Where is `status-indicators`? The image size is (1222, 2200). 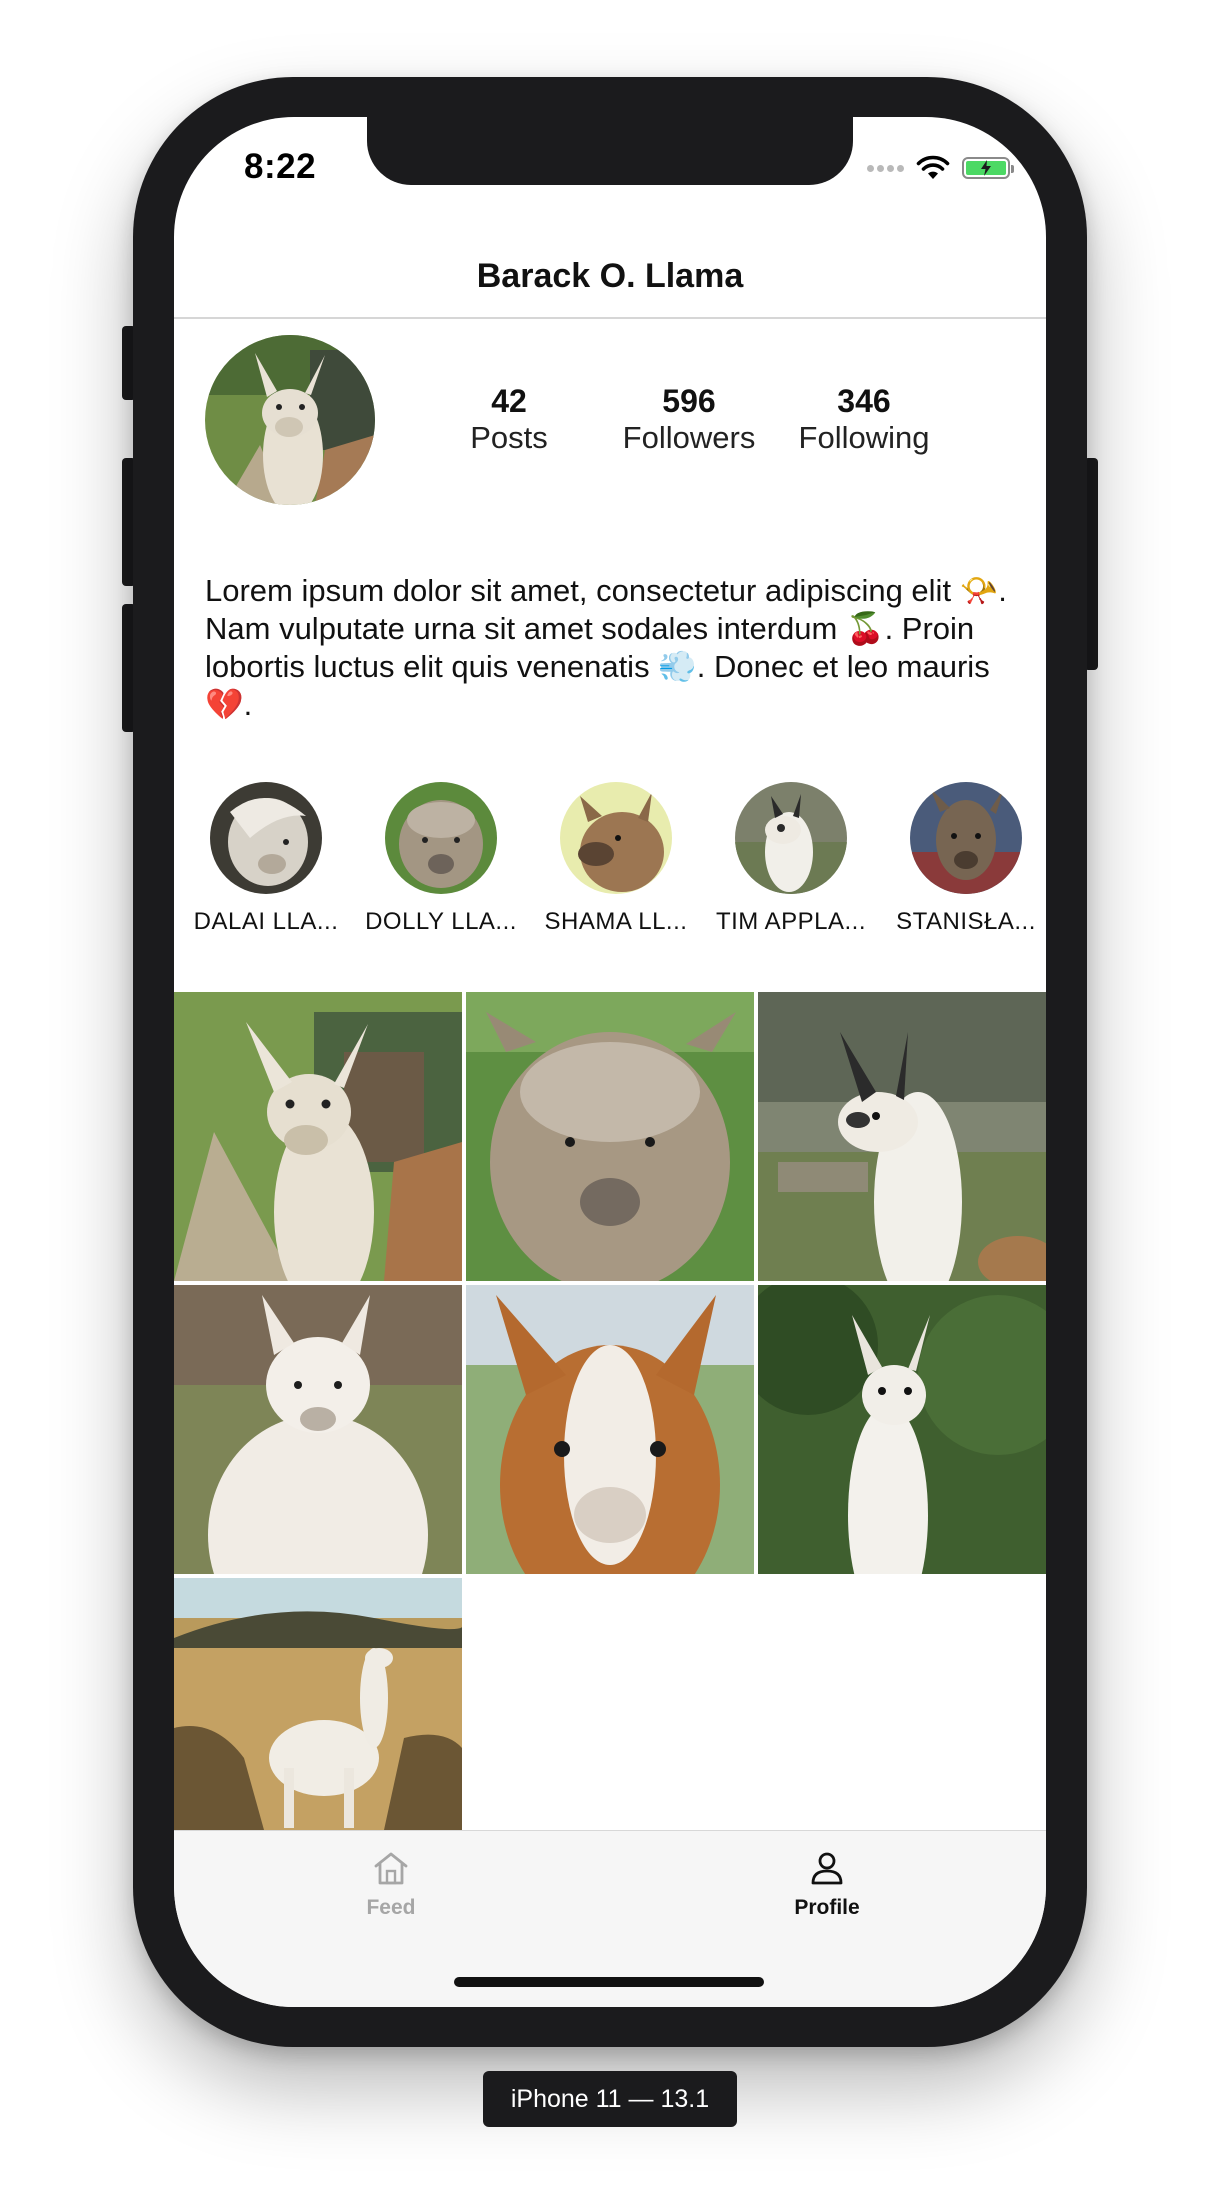
status-indicators is located at coordinates (940, 168).